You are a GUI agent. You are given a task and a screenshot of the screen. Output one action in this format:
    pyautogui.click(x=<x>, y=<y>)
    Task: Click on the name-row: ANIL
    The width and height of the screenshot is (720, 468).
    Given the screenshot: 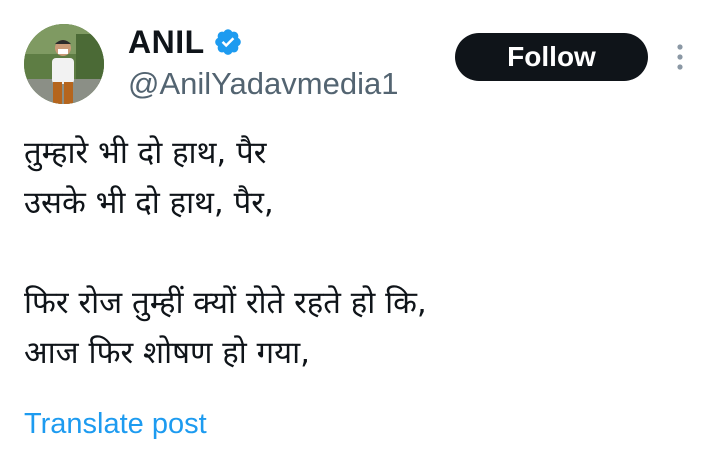 What is the action you would take?
    pyautogui.click(x=263, y=42)
    